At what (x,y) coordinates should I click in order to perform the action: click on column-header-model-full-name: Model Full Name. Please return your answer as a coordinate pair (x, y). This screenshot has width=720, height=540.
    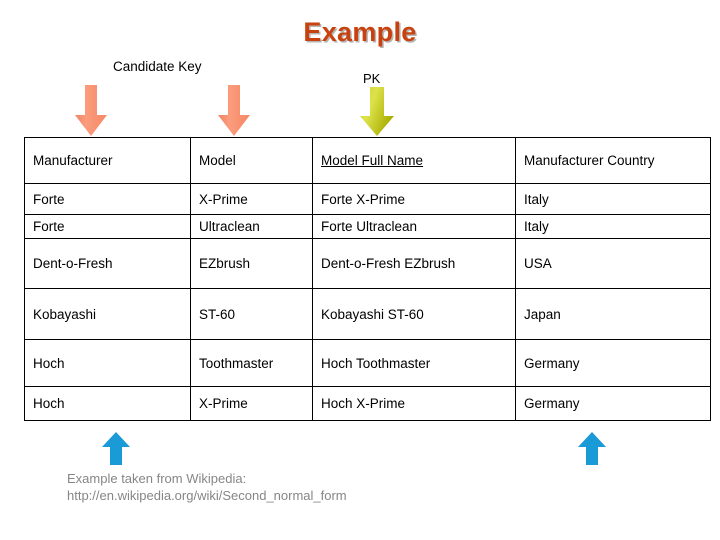
    Looking at the image, I should click on (414, 160).